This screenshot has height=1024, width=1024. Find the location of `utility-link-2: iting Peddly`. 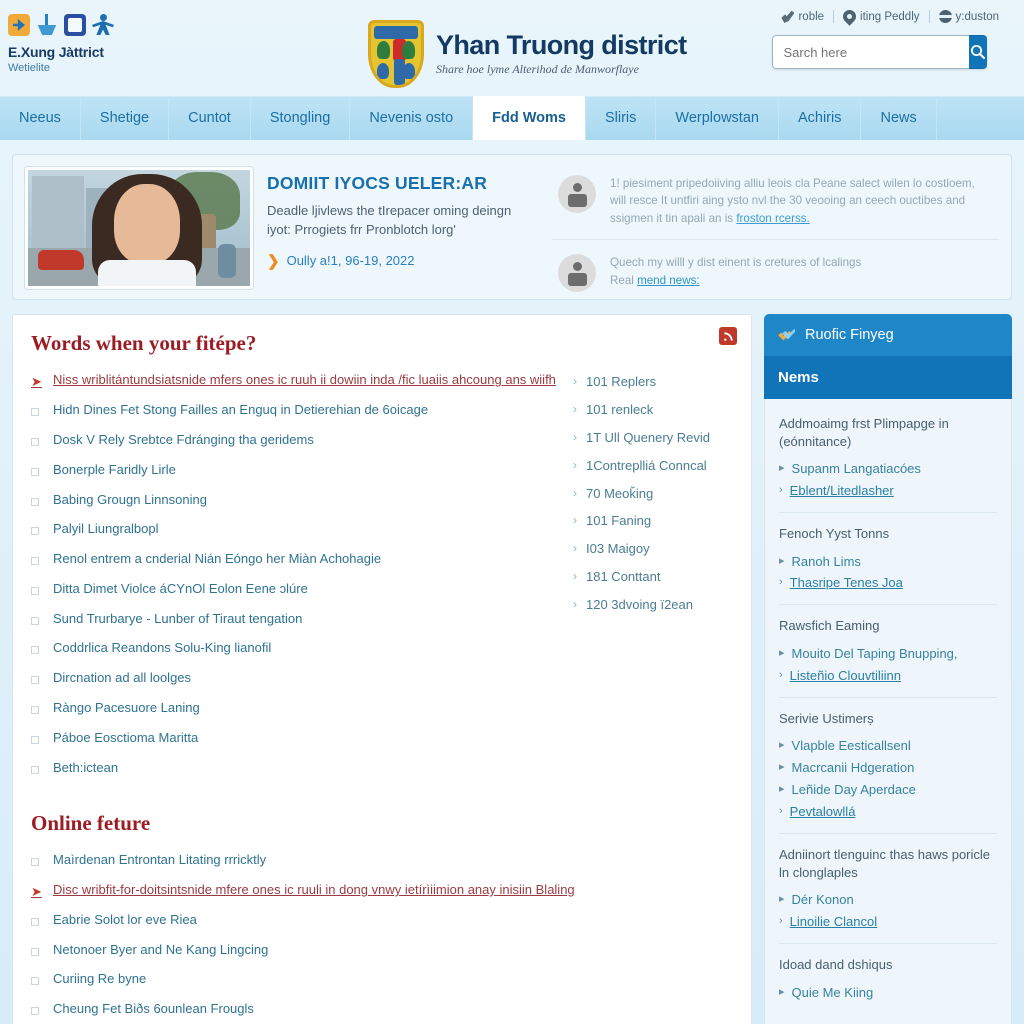

utility-link-2: iting Peddly is located at coordinates (880, 16).